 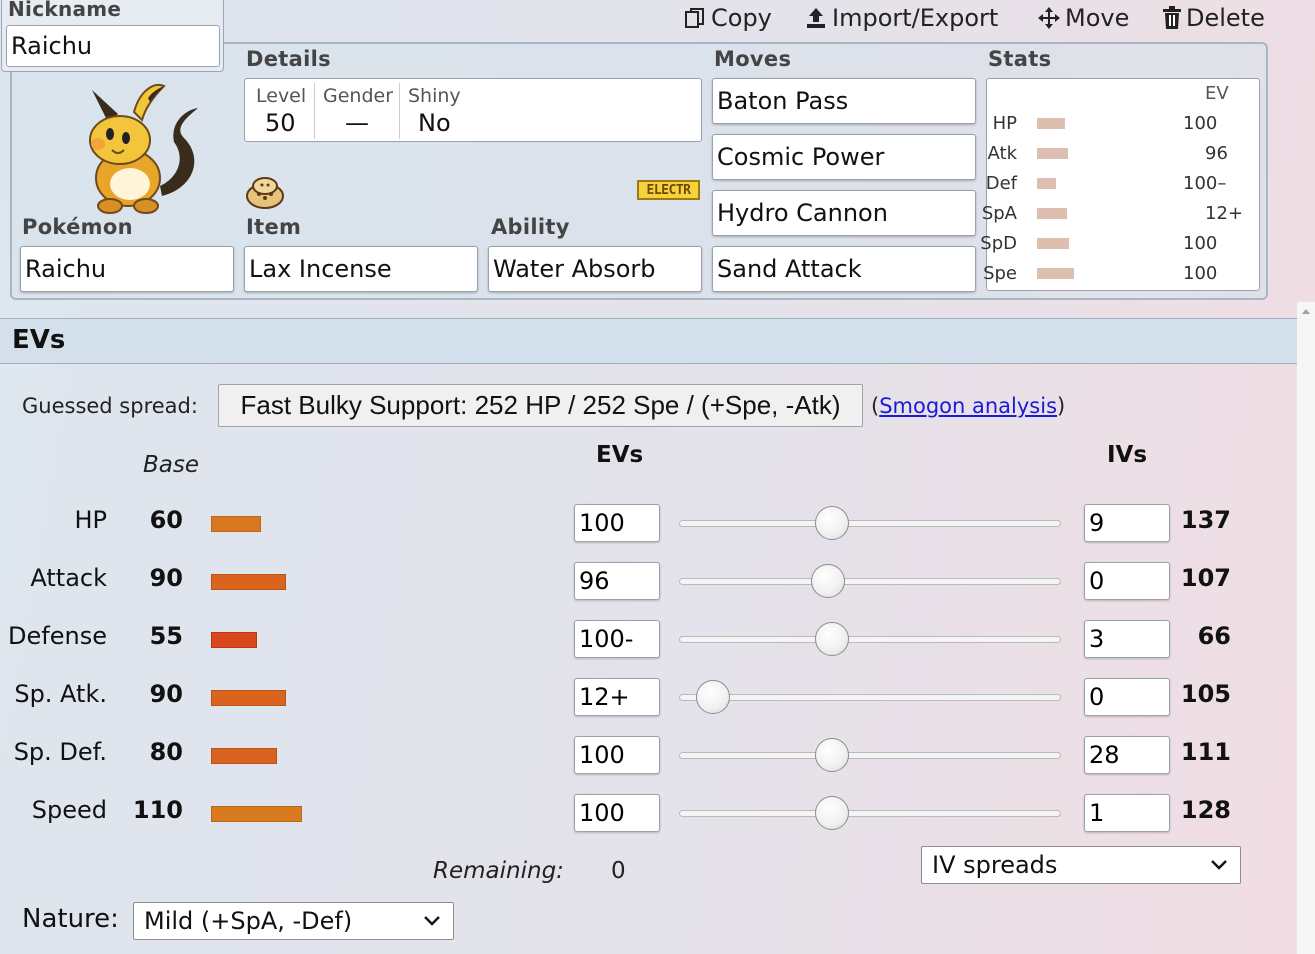 I want to click on stat-ev: 100–, so click(x=1205, y=183).